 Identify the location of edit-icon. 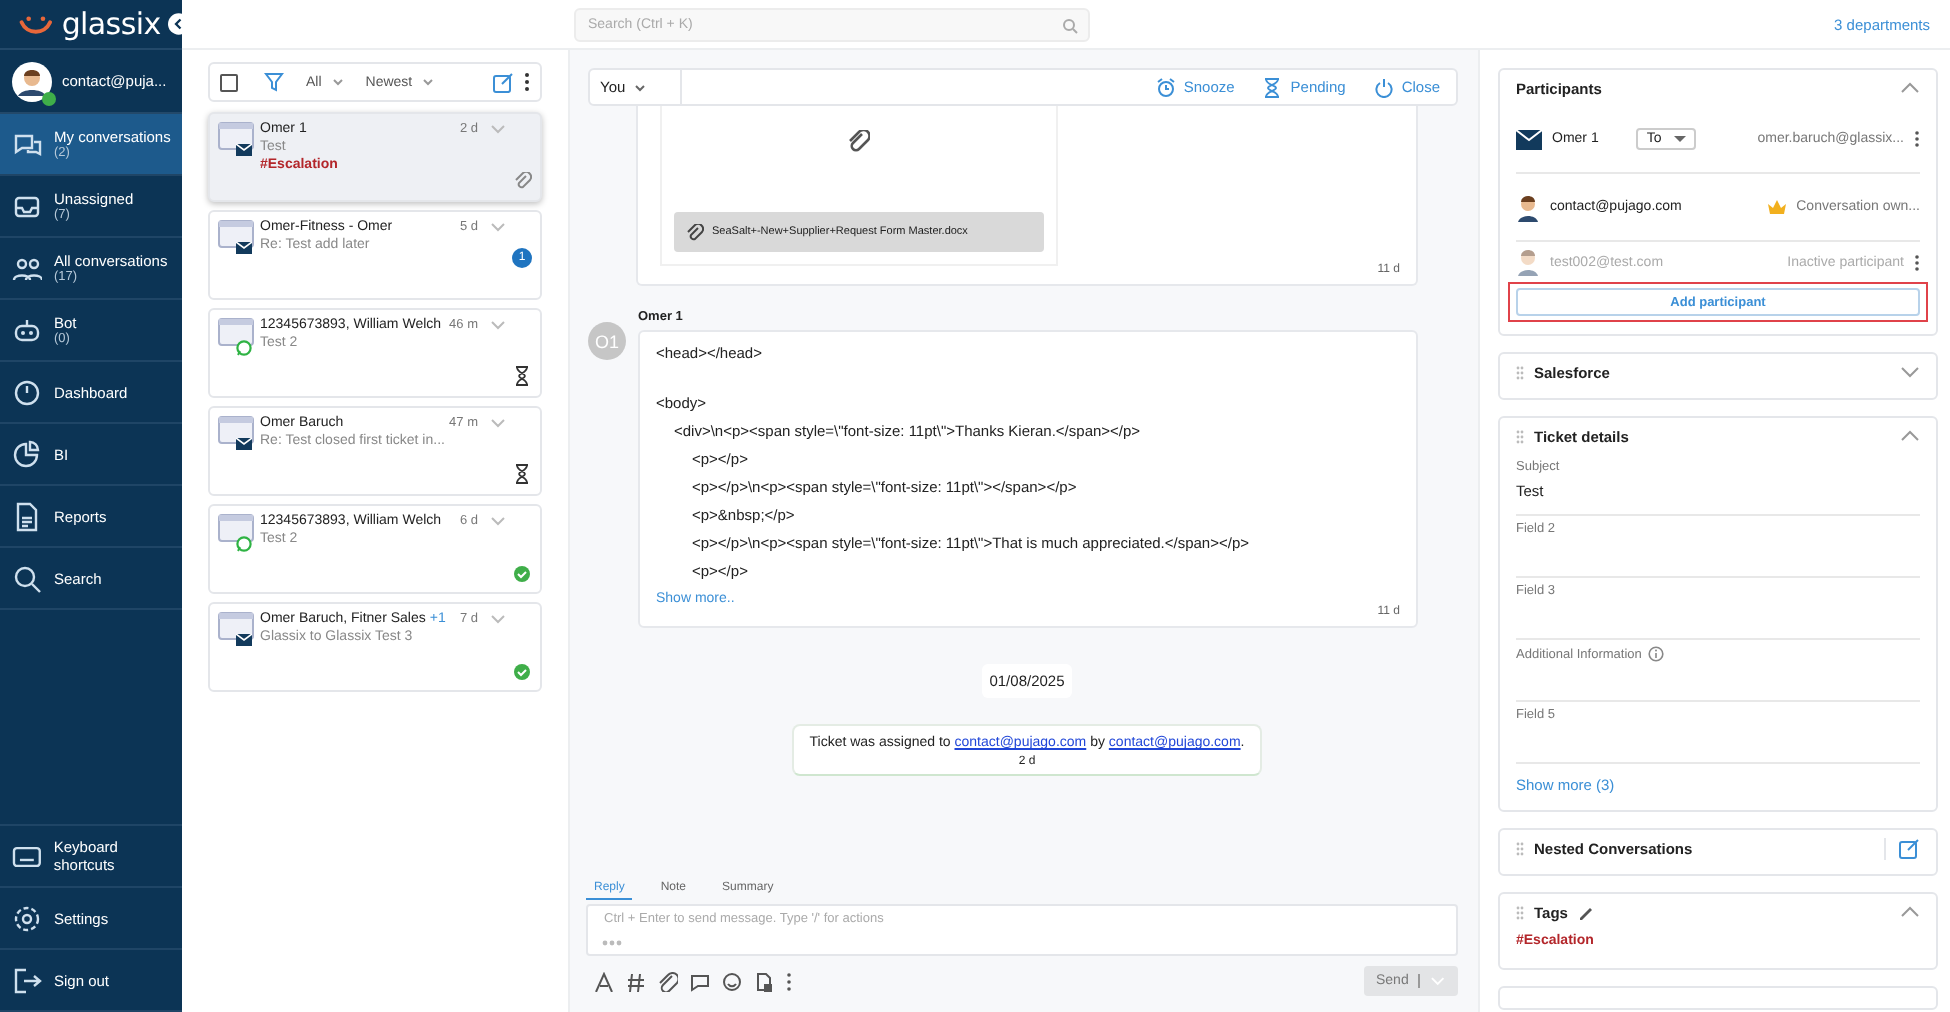
(1909, 848).